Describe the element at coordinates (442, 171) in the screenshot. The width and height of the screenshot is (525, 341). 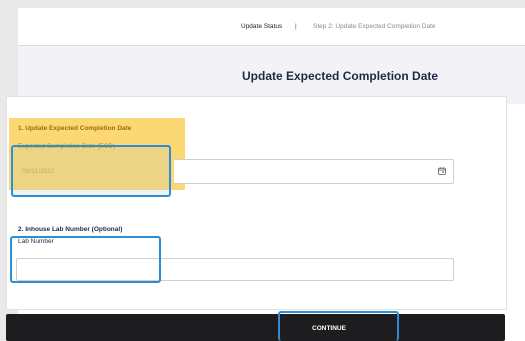
I see `calendar-icon` at that location.